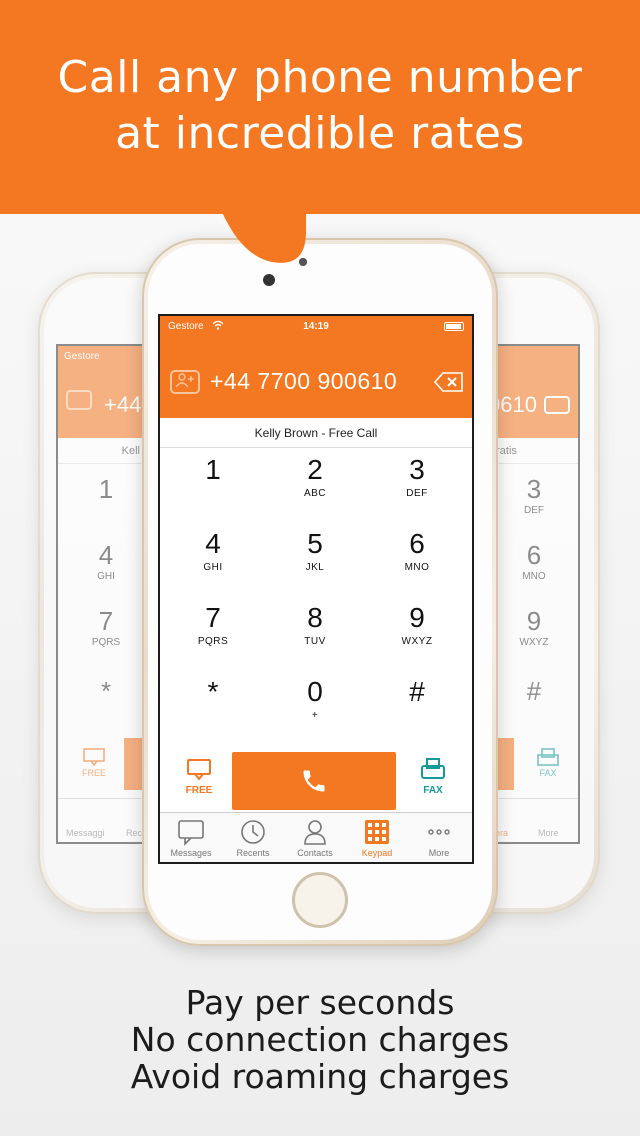 The image size is (640, 1136). Describe the element at coordinates (85, 833) in the screenshot. I see `left-tab-messages: Messaggi` at that location.